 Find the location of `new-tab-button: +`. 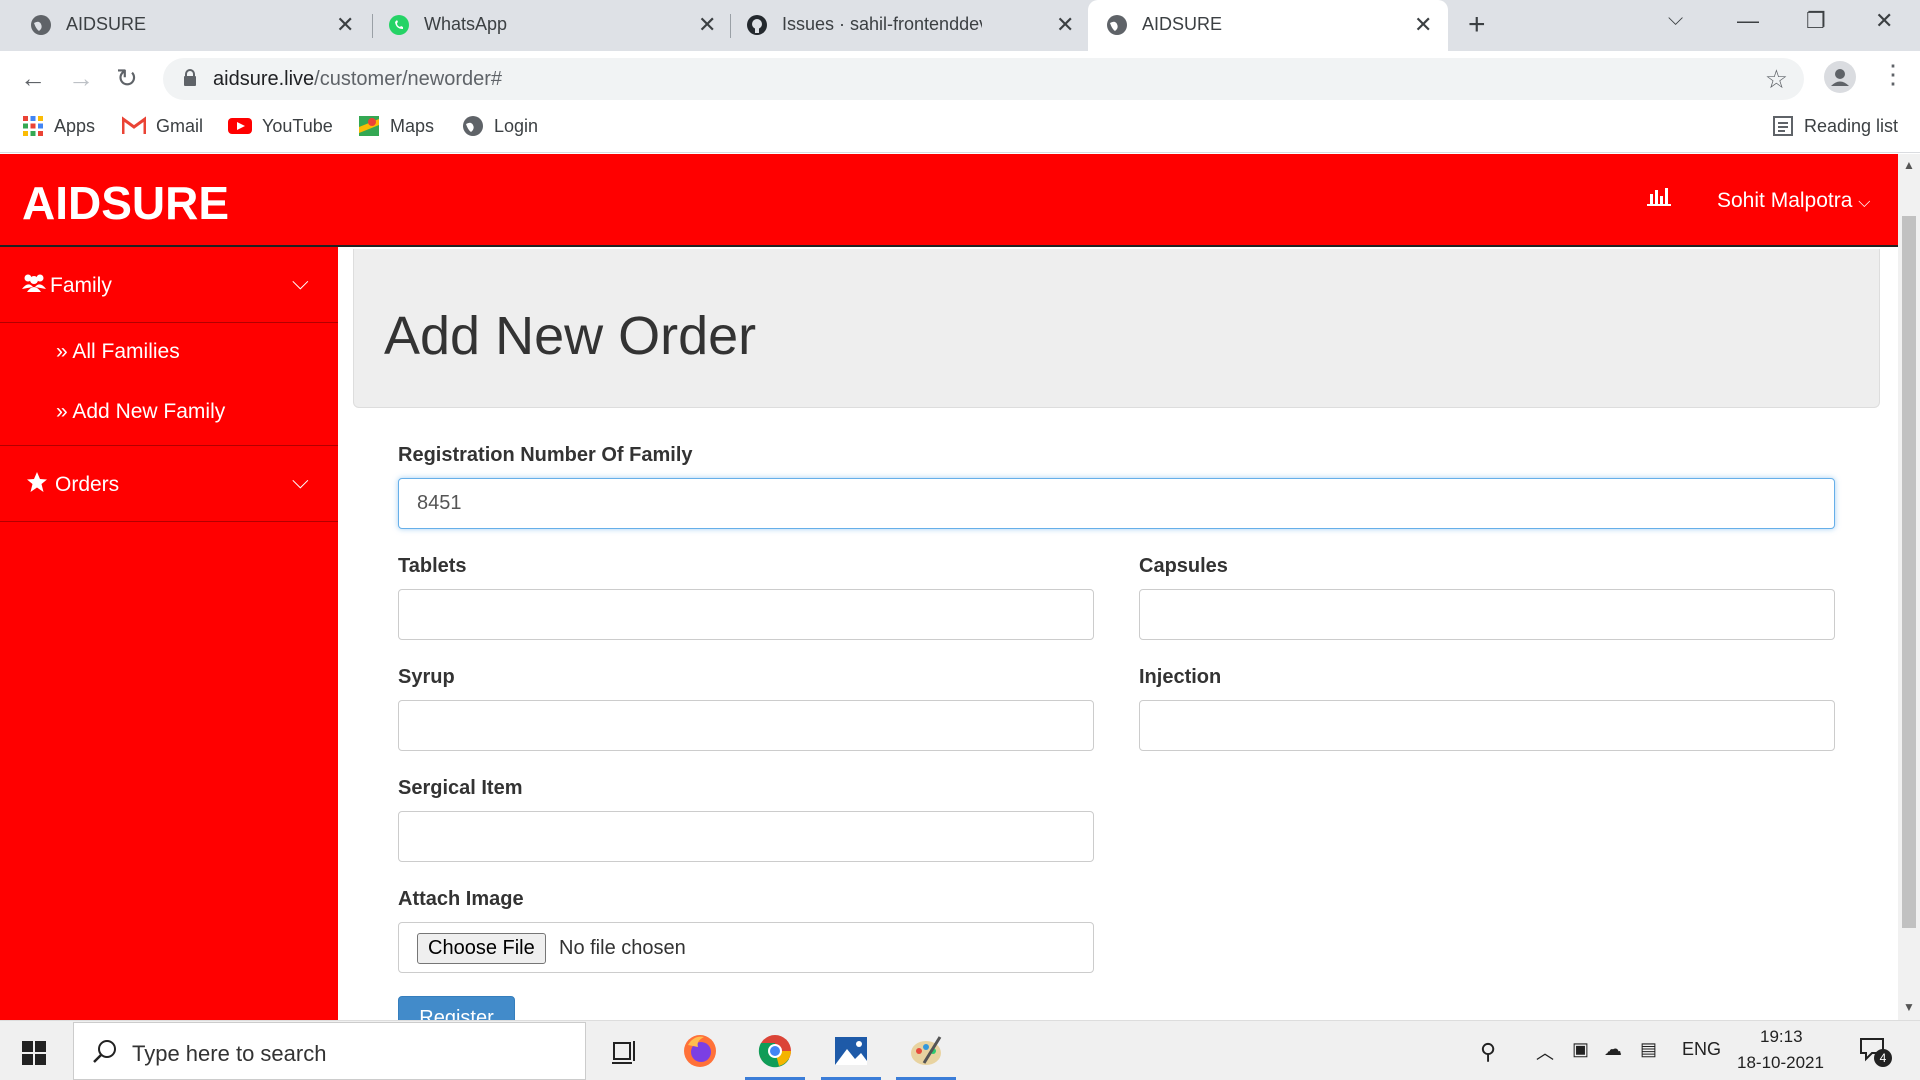

new-tab-button: + is located at coordinates (1477, 25).